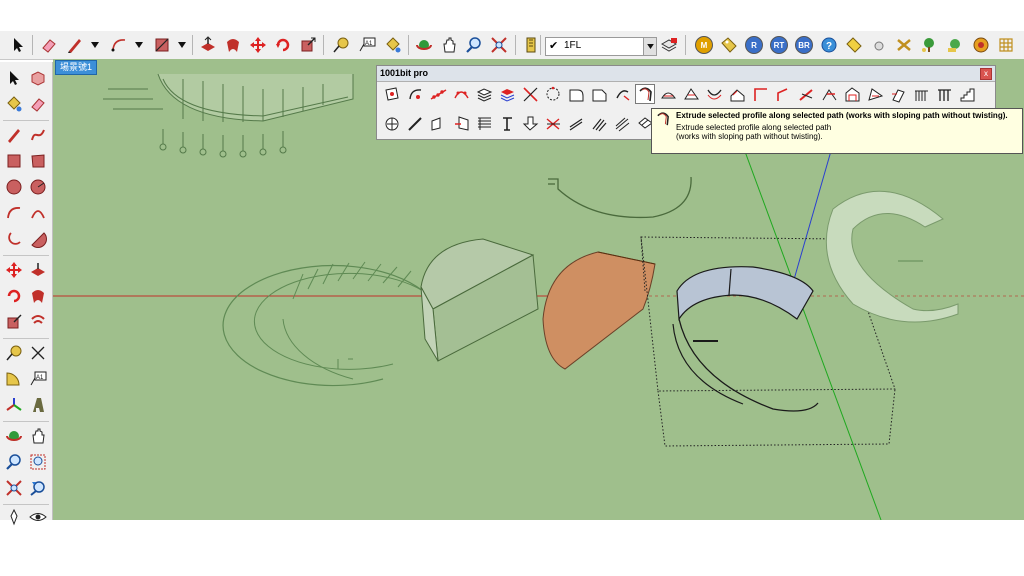  I want to click on cross-plugin-button, so click(904, 45).